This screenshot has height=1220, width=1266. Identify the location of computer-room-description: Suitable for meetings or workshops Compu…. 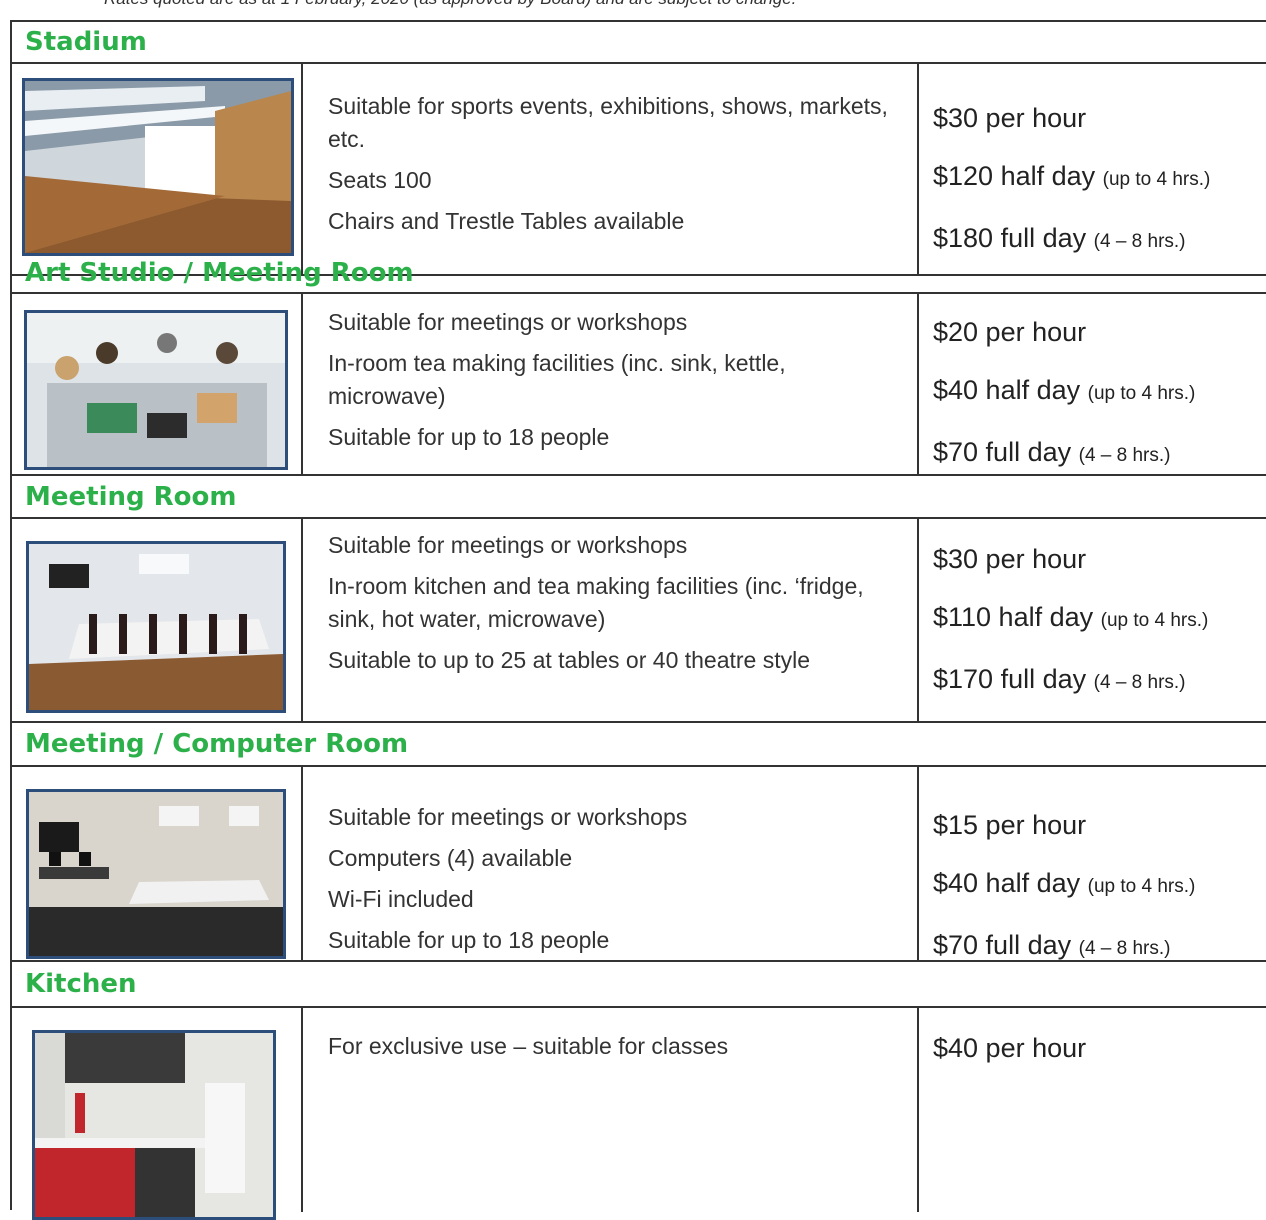
(615, 883).